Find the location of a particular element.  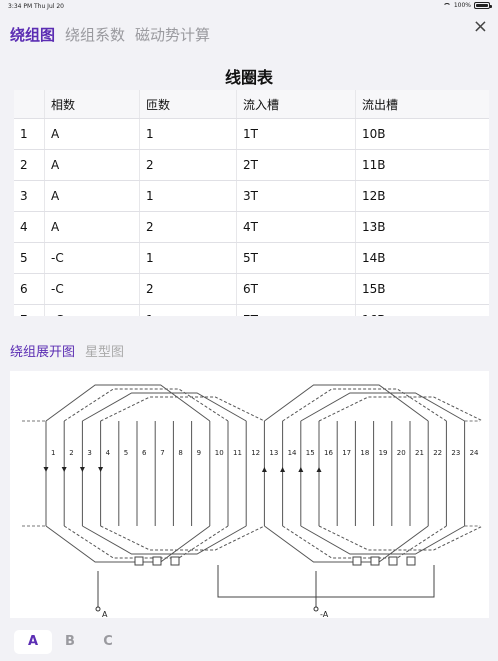

slot-label: 5 is located at coordinates (126, 453).